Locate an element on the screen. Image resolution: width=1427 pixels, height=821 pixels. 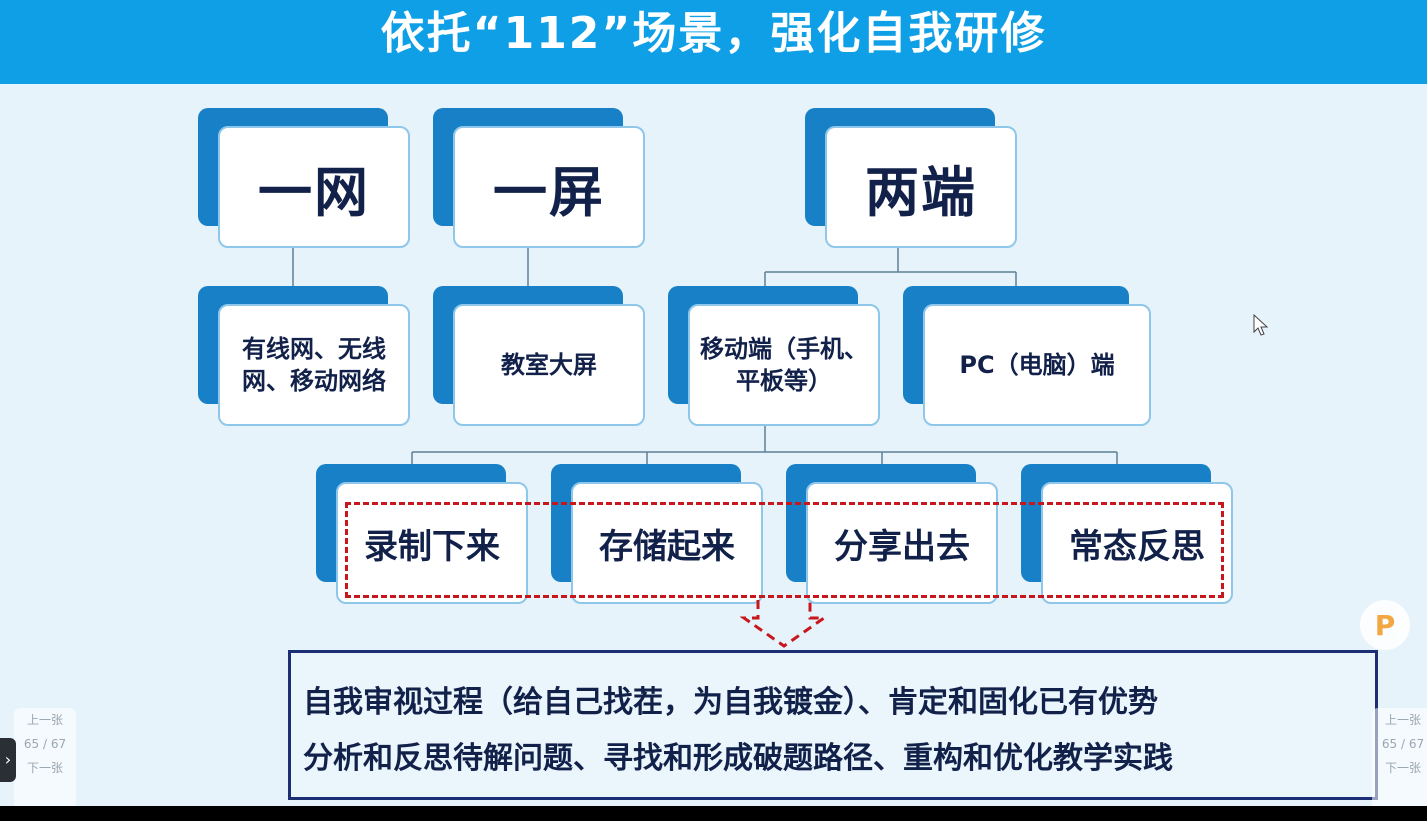
node-network-label: 有线网、无线 网、移动网络 is located at coordinates (314, 365).